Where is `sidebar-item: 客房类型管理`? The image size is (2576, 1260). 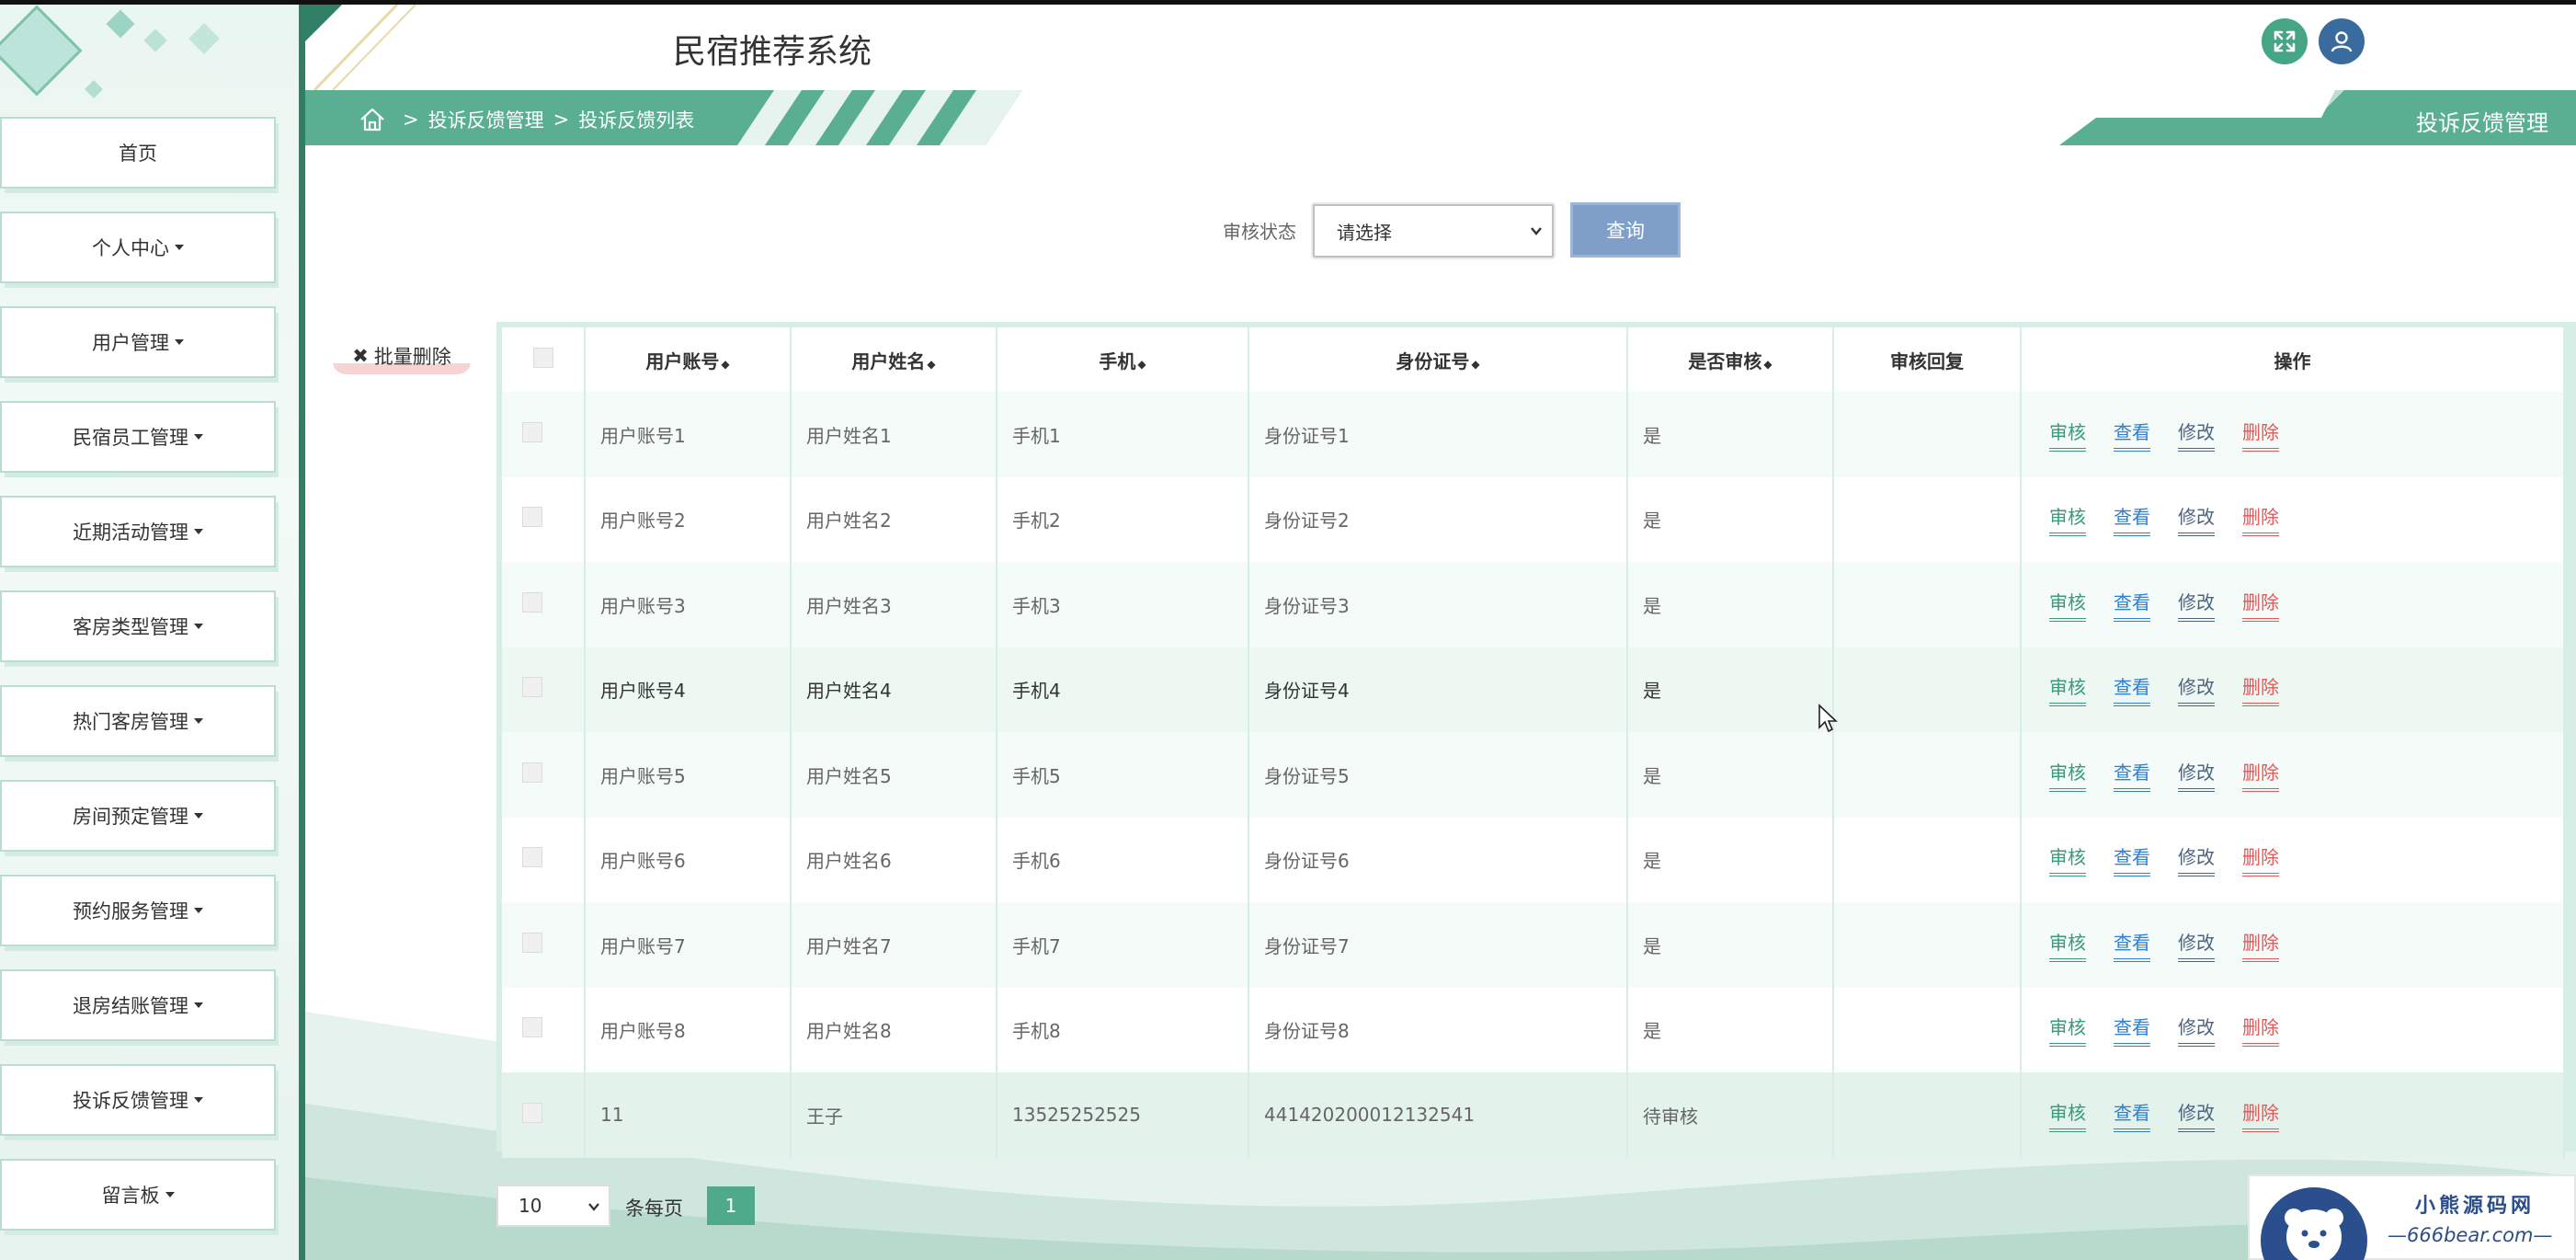 sidebar-item: 客房类型管理 is located at coordinates (138, 626).